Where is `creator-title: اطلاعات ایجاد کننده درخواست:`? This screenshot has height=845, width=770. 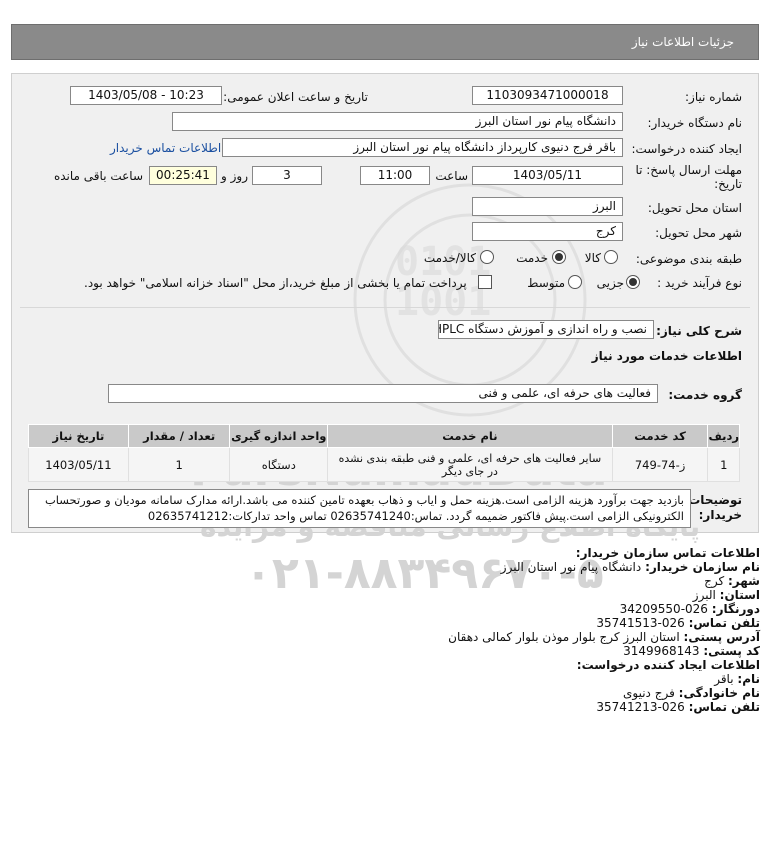
creator-title: اطلاعات ایجاد کننده درخواست: is located at coordinates (668, 665).